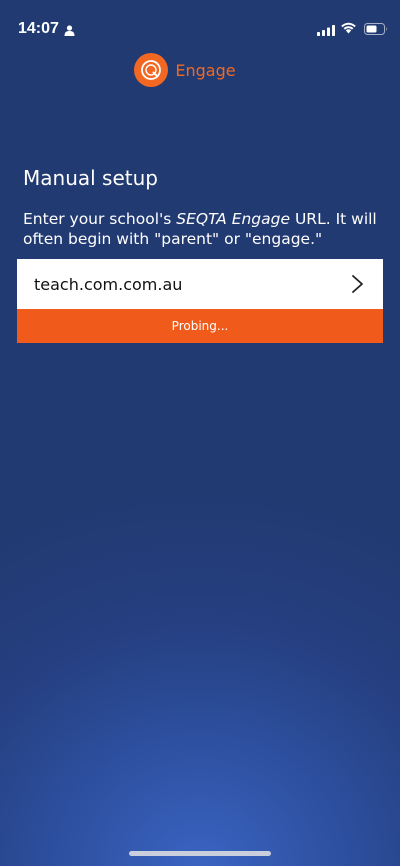 Image resolution: width=400 pixels, height=866 pixels. What do you see at coordinates (151, 70) in the screenshot?
I see `seqta-q-logo-icon` at bounding box center [151, 70].